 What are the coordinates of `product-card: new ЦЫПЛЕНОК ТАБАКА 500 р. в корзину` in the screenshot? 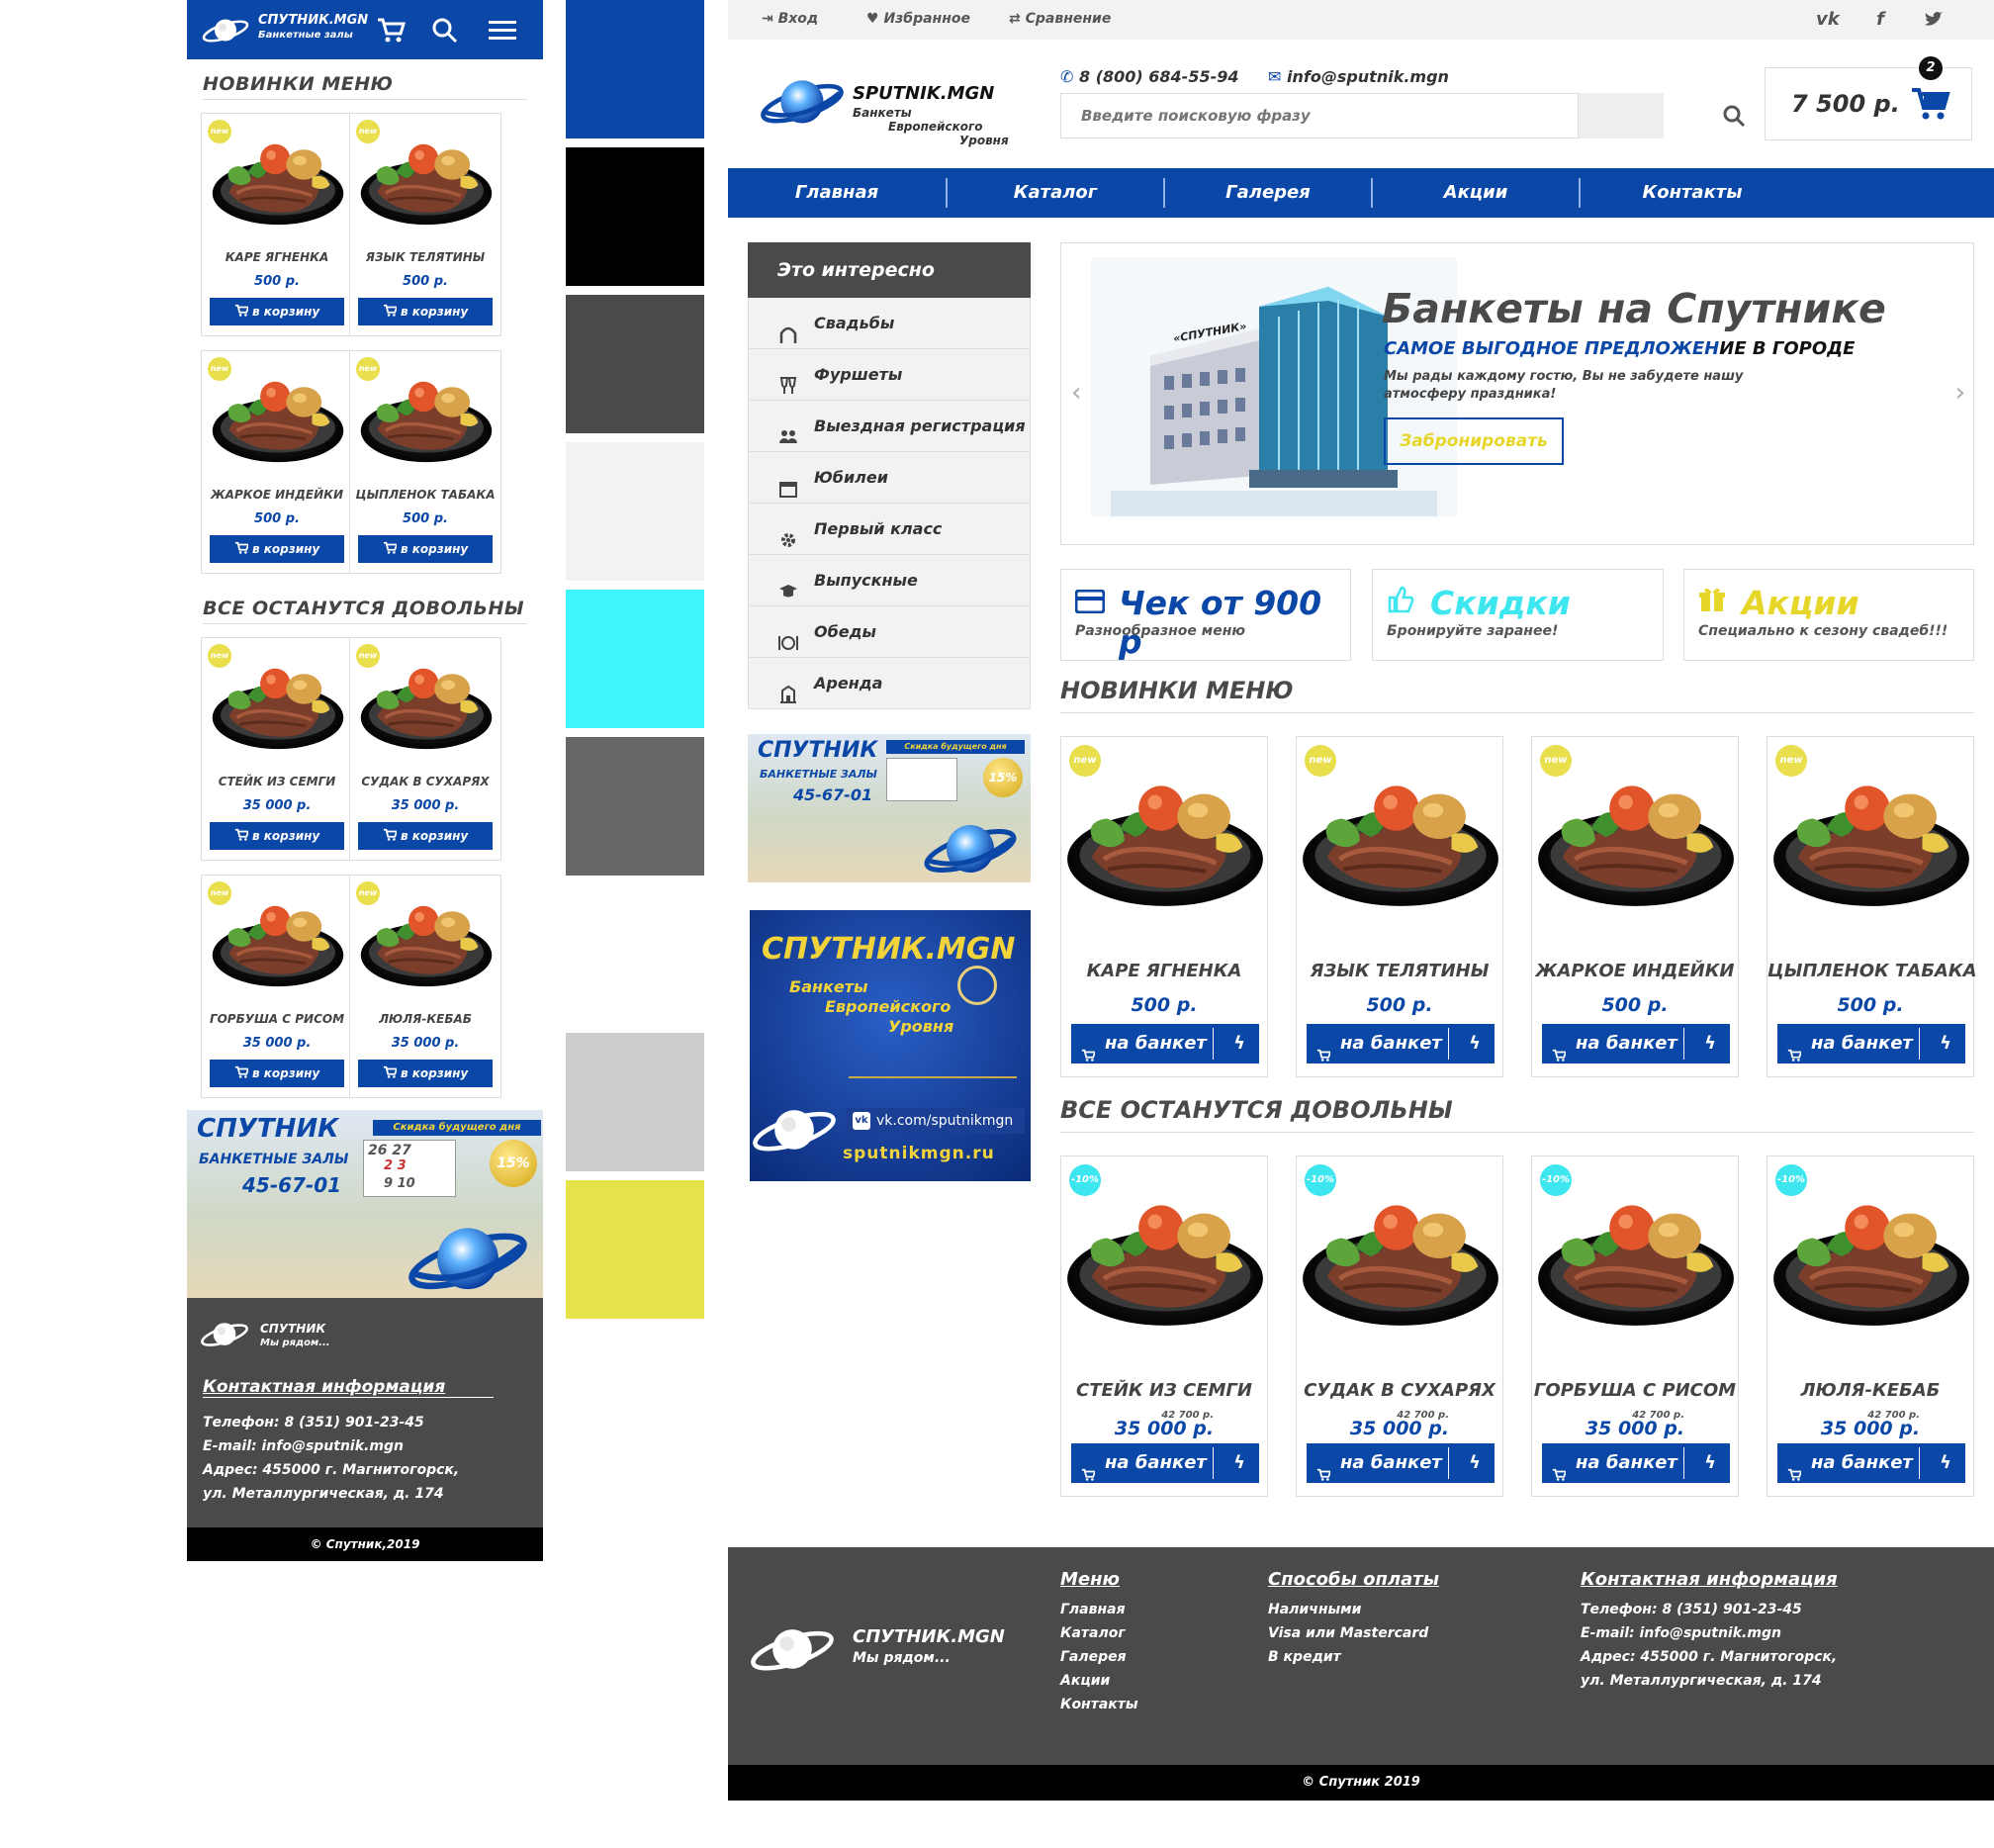 It's located at (425, 462).